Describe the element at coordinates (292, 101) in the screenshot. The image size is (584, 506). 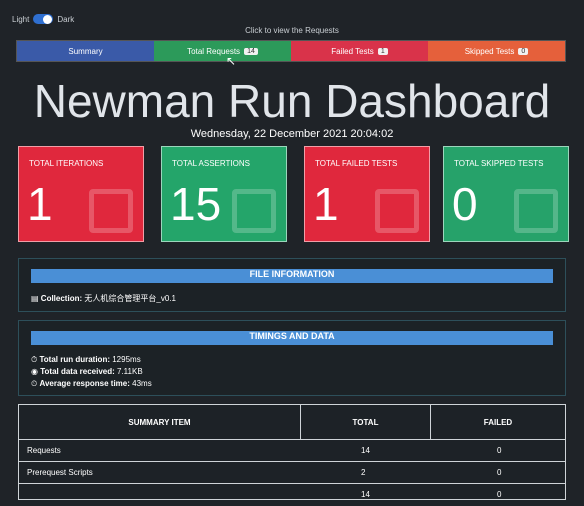
I see `page-title: Newman Run Dashboard` at that location.